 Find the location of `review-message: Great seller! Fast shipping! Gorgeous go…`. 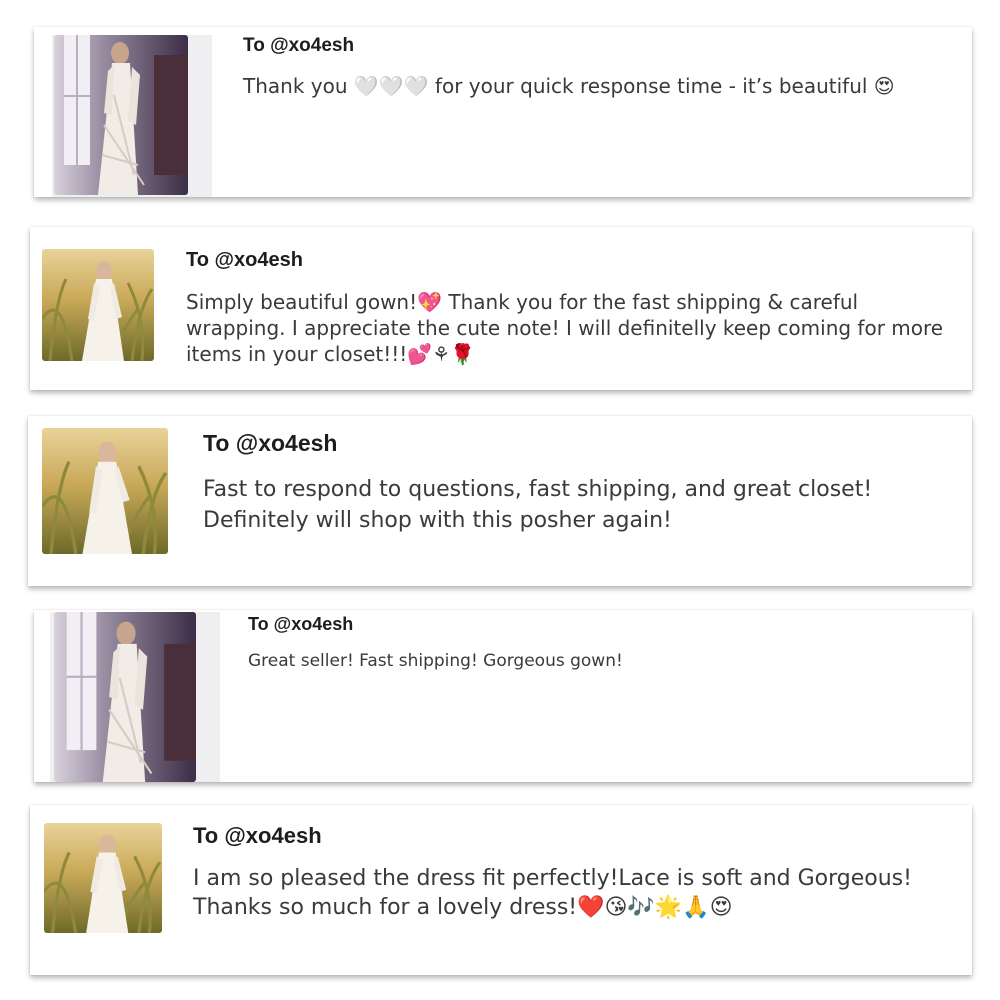

review-message: Great seller! Fast shipping! Gorgeous go… is located at coordinates (435, 661).